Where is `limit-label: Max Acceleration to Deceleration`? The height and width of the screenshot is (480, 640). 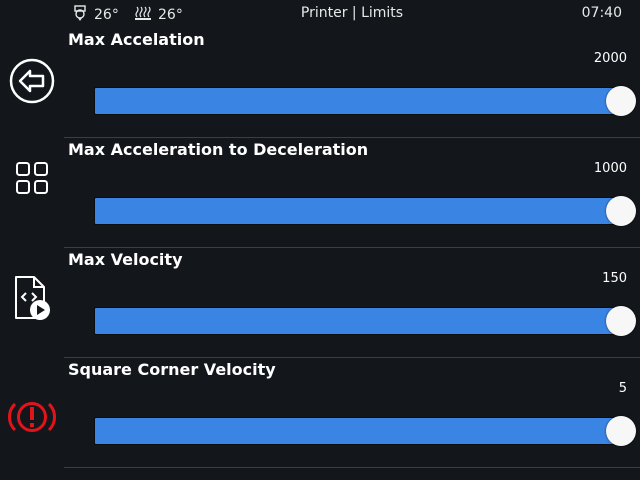 limit-label: Max Acceleration to Deceleration is located at coordinates (218, 149).